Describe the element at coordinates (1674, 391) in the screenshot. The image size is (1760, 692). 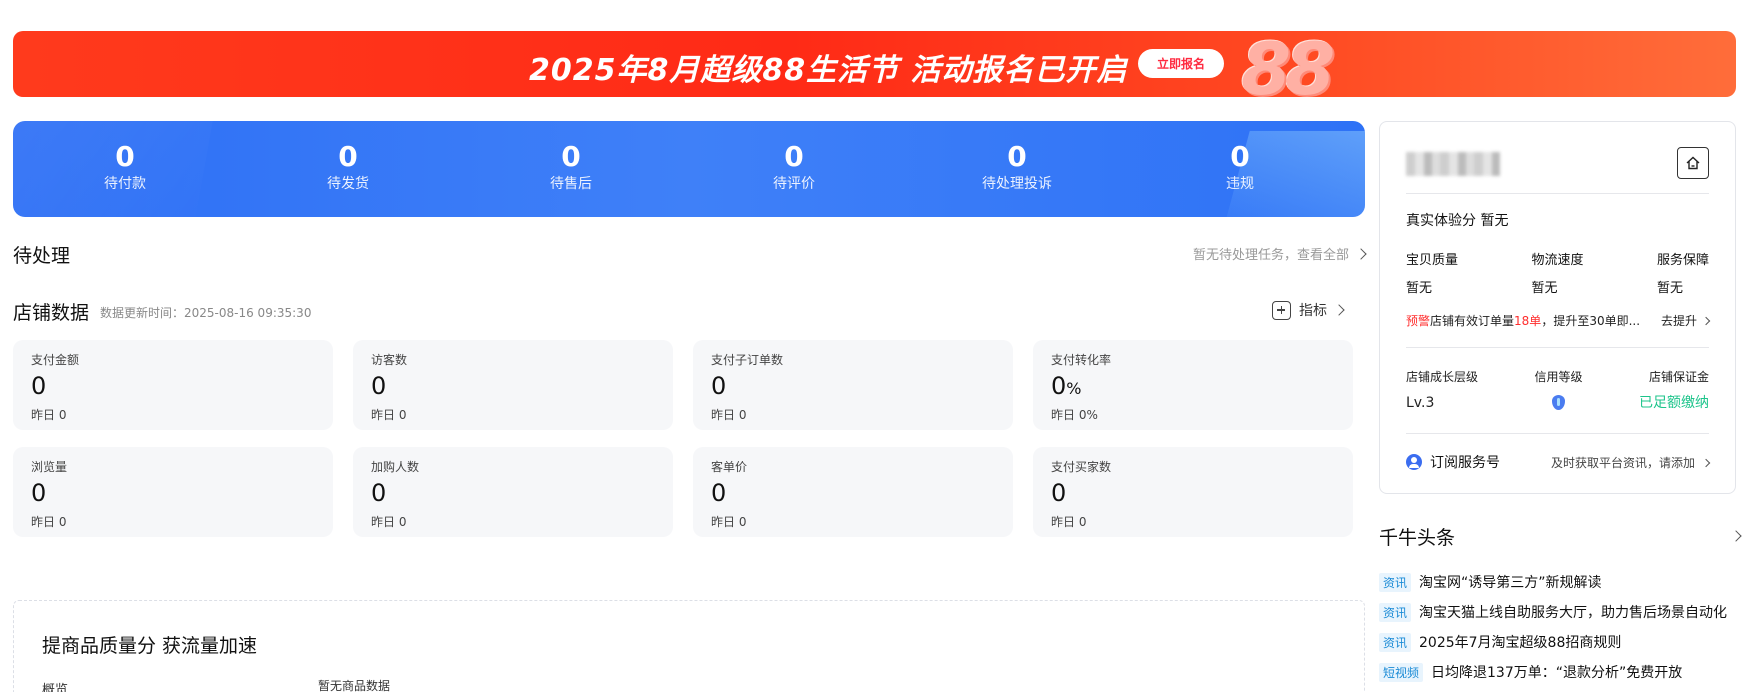
I see `shop-deposit: 店铺保证金 已足额缴纳` at that location.